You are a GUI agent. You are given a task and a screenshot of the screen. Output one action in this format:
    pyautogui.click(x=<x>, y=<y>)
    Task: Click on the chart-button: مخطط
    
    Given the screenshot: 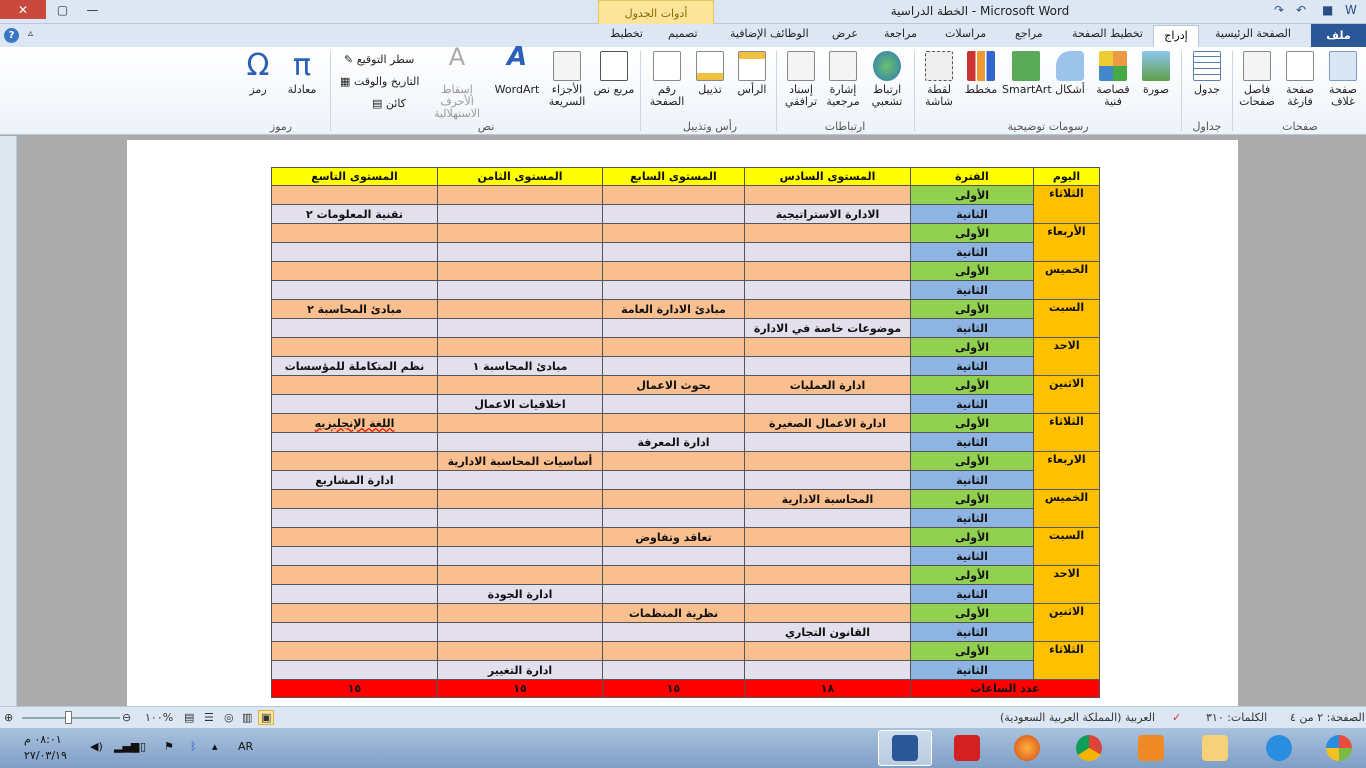 What is the action you would take?
    pyautogui.click(x=981, y=73)
    